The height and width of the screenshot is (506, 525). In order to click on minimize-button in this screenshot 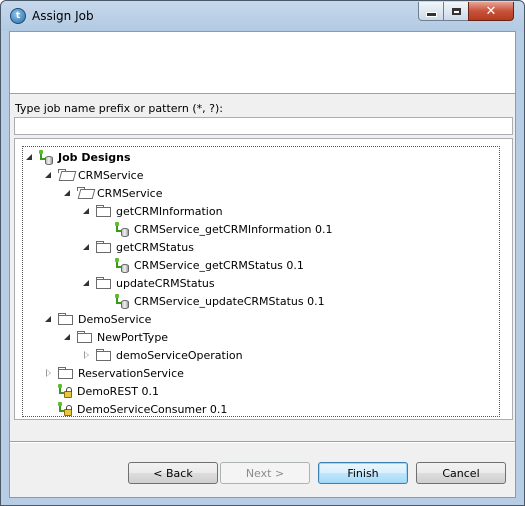, I will do `click(431, 11)`.